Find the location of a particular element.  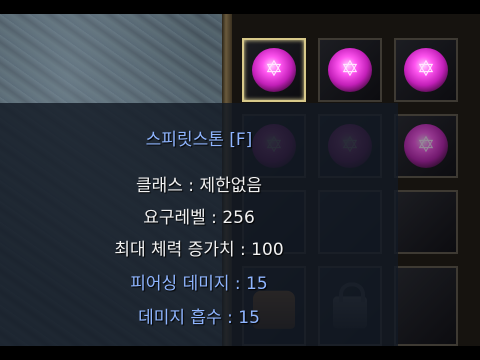

stat-damage-absorption: 데미지 흡수 : 15 is located at coordinates (199, 318).